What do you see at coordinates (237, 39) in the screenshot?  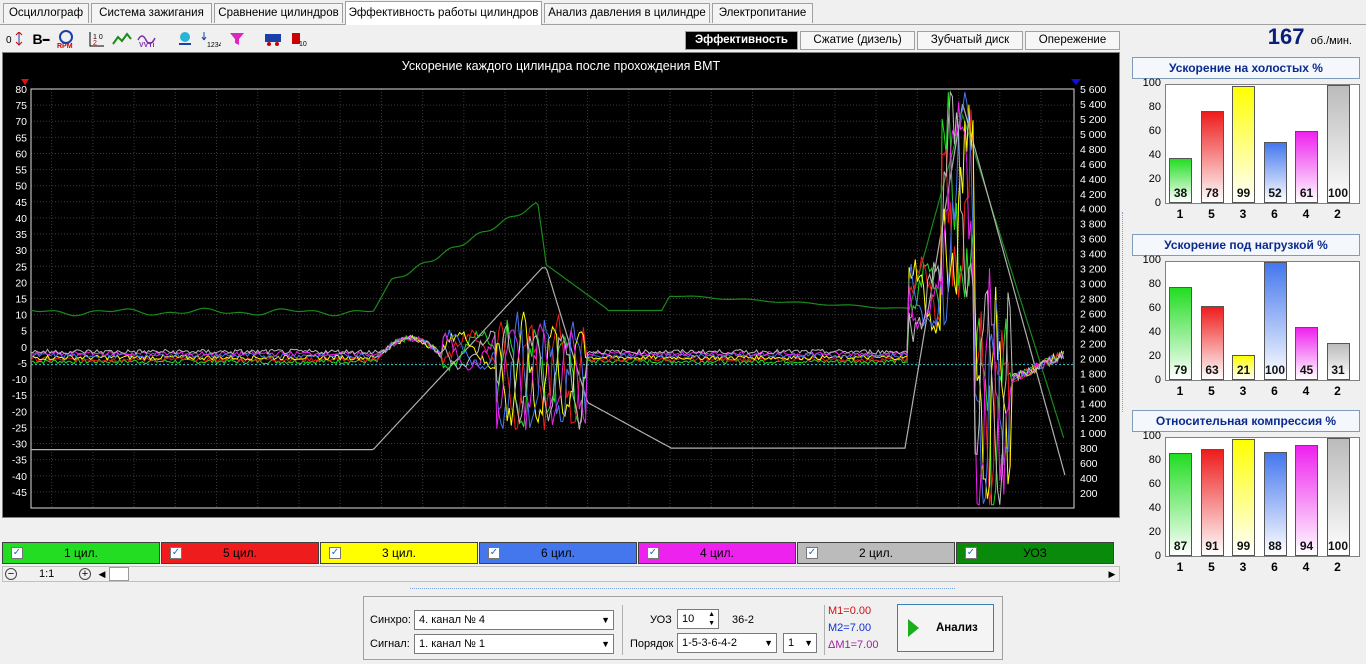 I see `sort-icon` at bounding box center [237, 39].